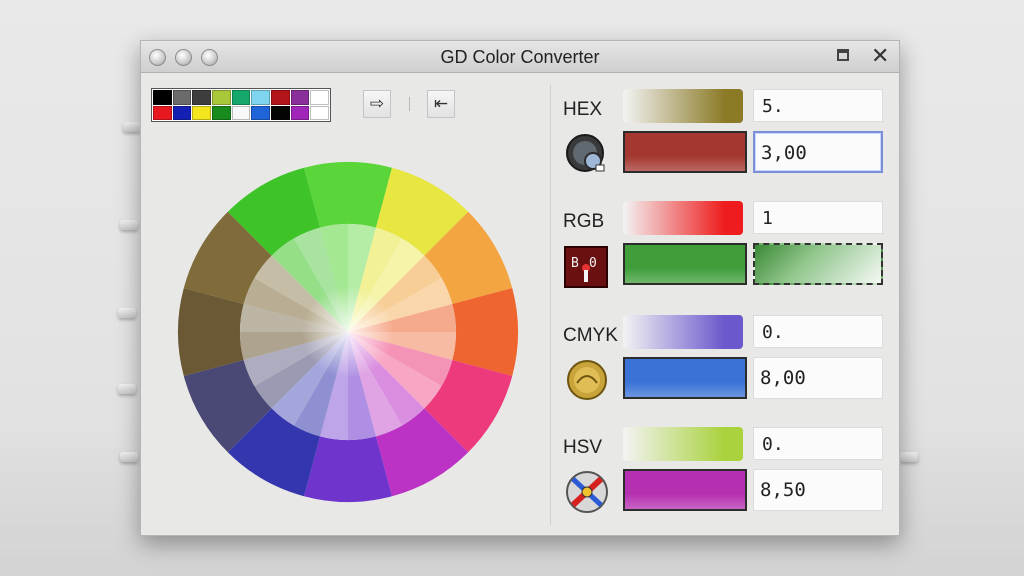  Describe the element at coordinates (683, 106) in the screenshot. I see `hex-color-strip` at that location.